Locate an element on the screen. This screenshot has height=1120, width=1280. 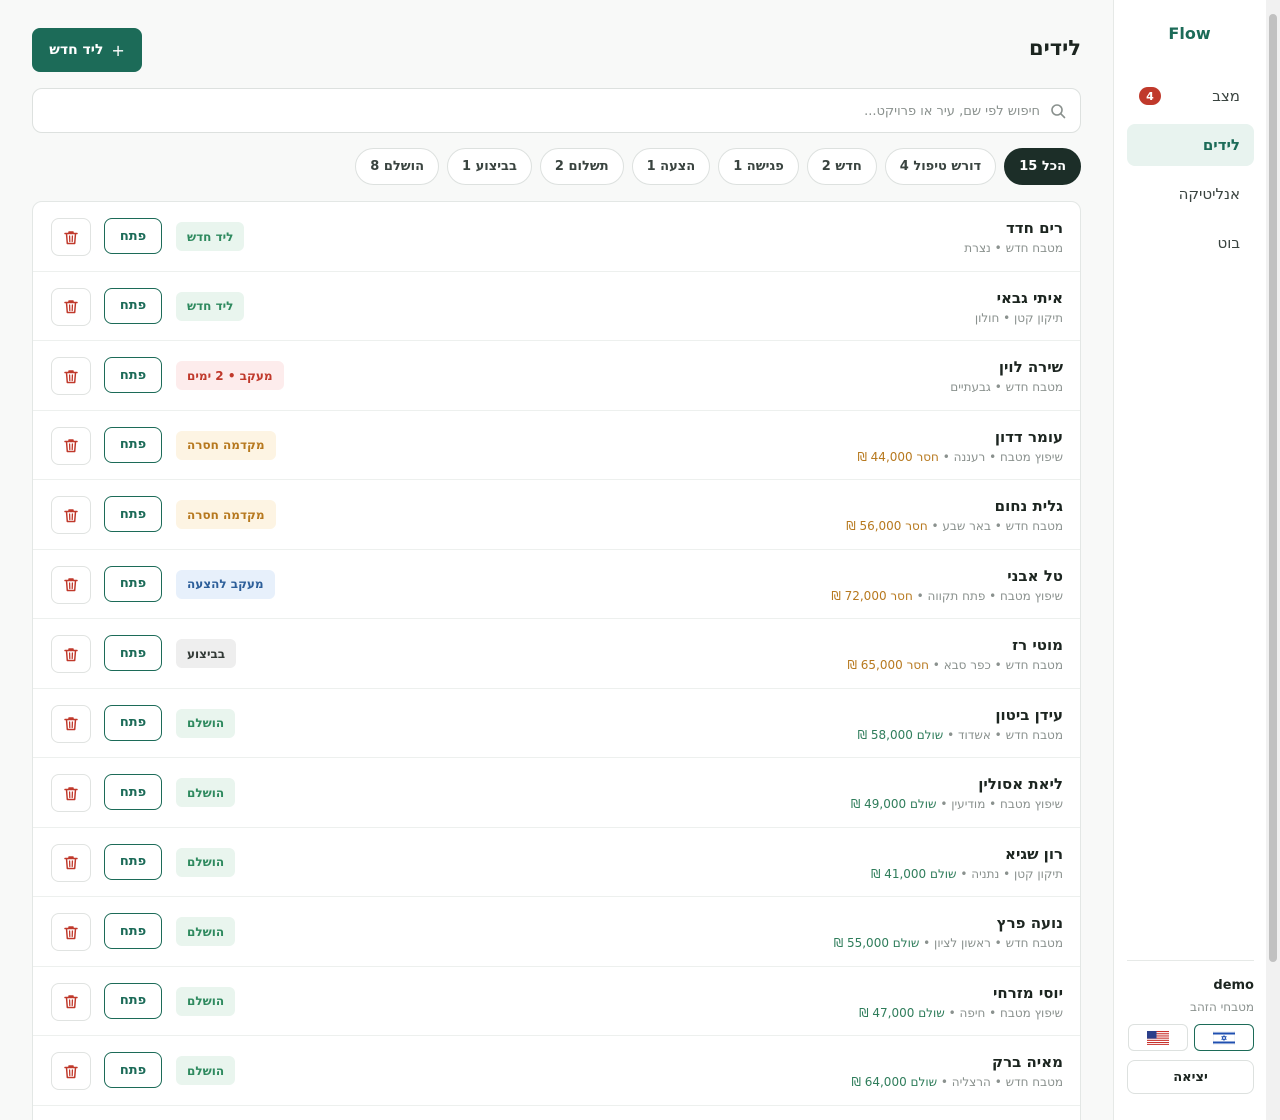
new-lead-label: ליד חדש is located at coordinates (76, 50).